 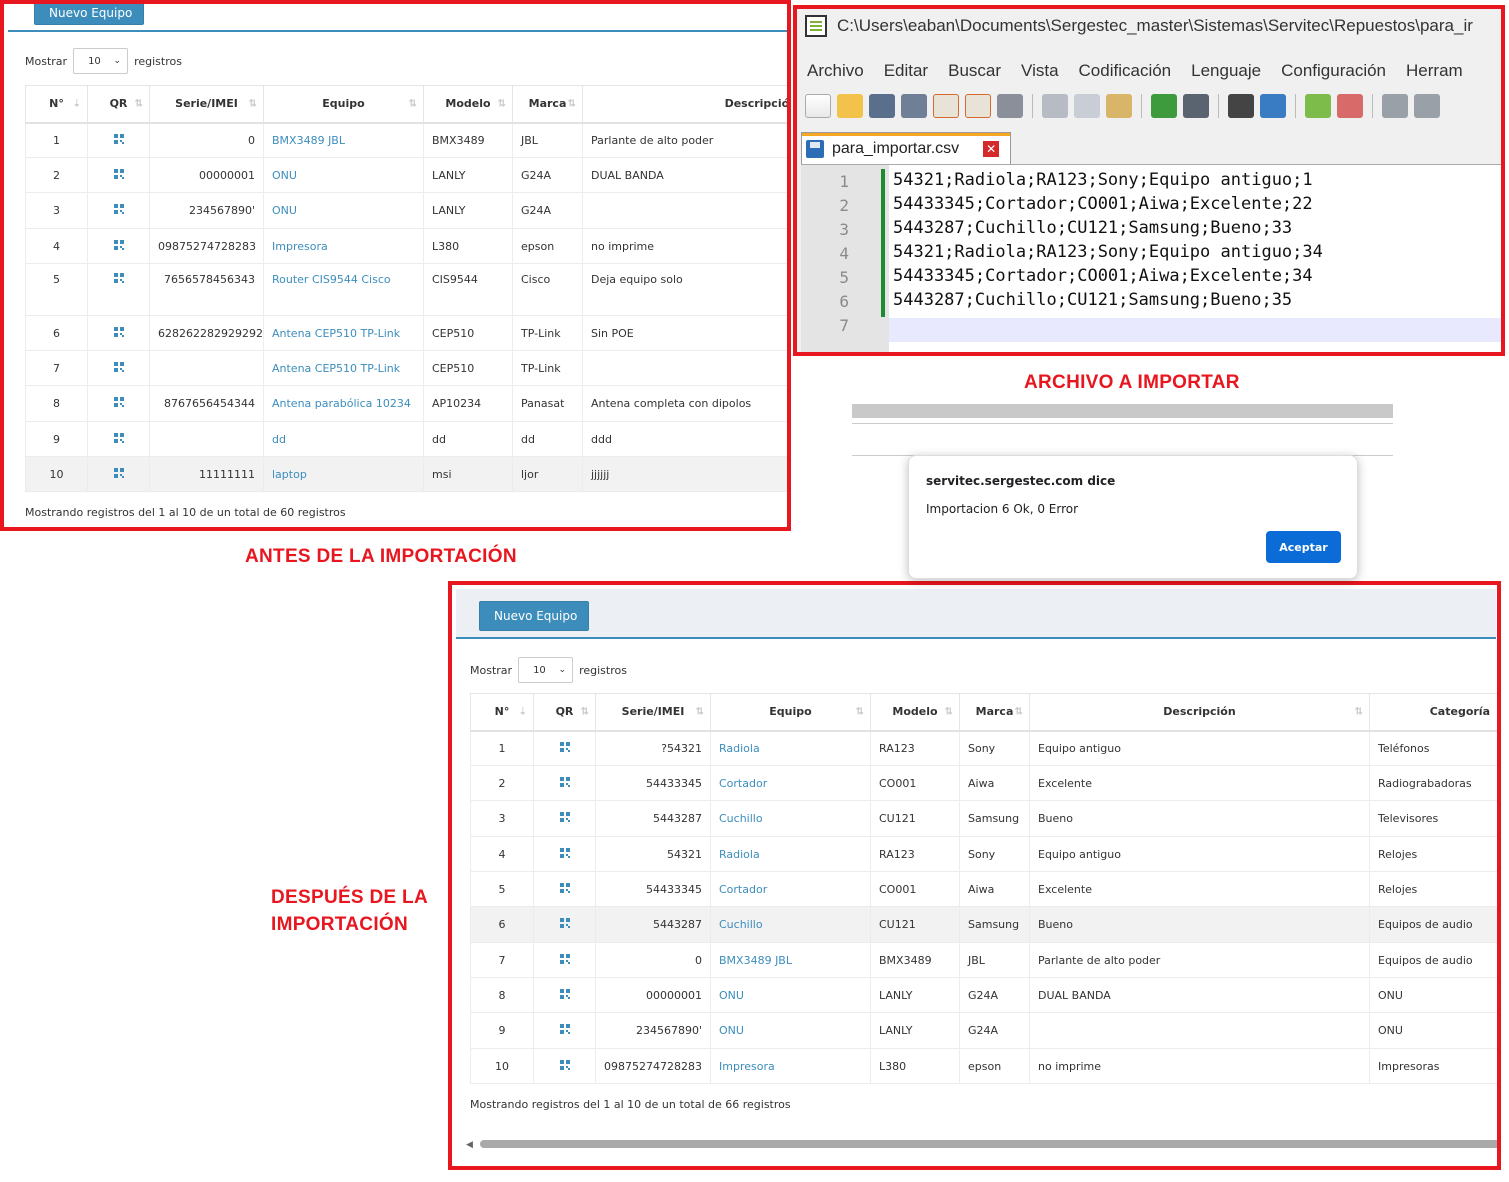 I want to click on open-file-icon, so click(x=850, y=106).